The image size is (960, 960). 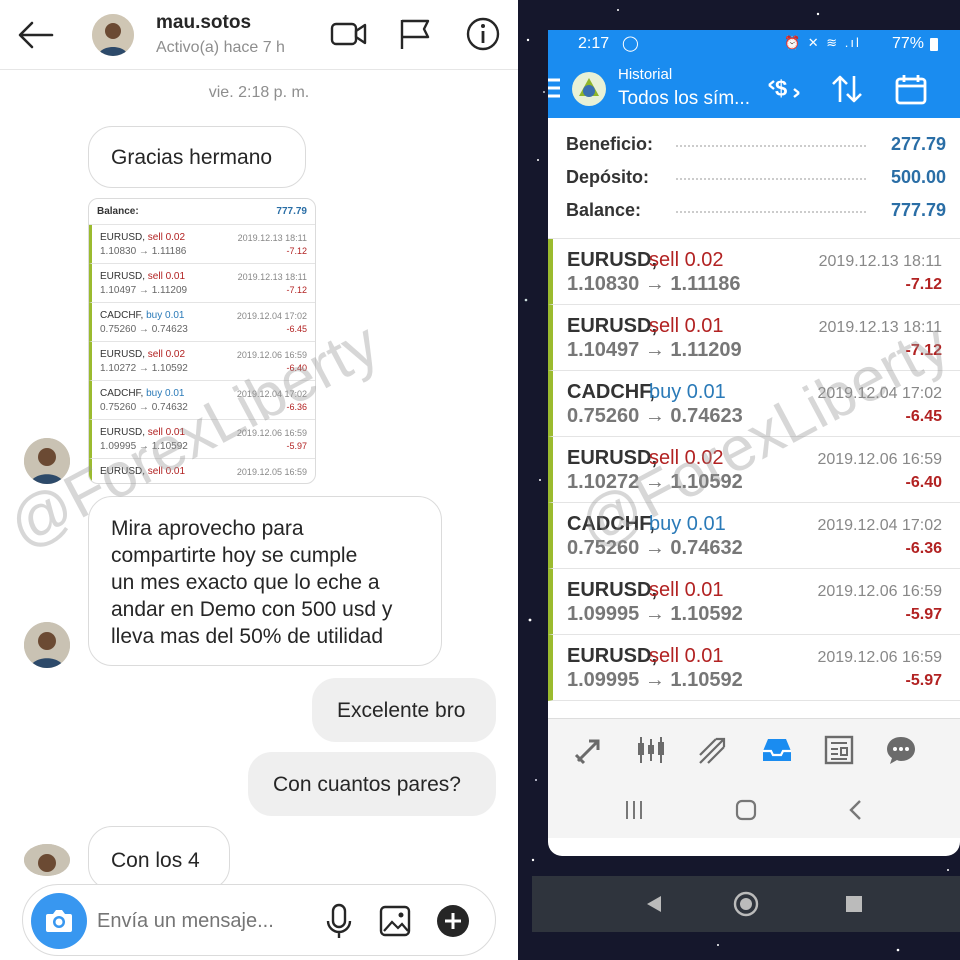 I want to click on microphone-icon, so click(x=339, y=921).